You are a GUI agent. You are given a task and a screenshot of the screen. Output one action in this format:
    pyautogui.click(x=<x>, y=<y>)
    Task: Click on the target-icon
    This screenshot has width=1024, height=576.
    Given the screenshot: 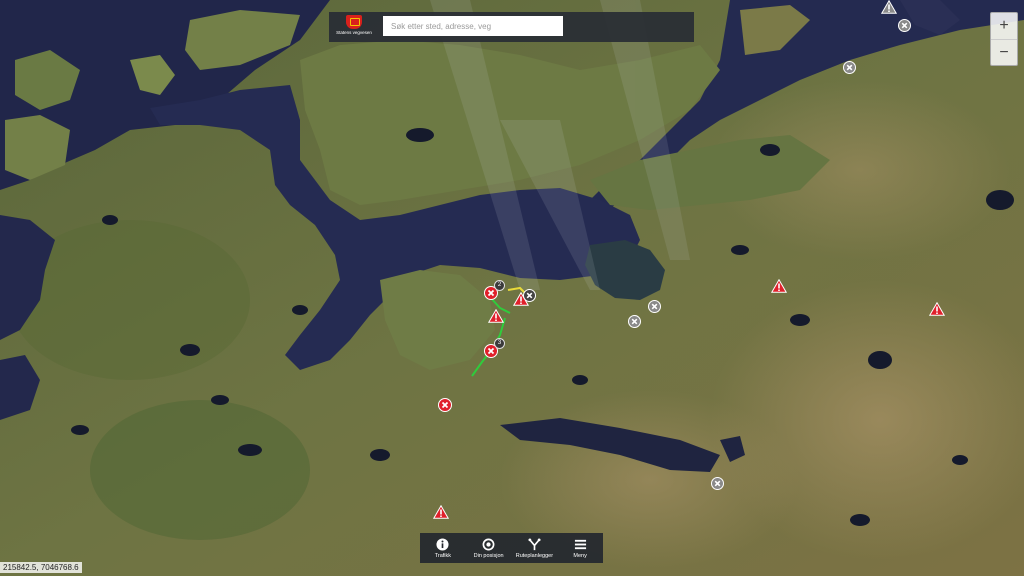 What is the action you would take?
    pyautogui.click(x=488, y=544)
    